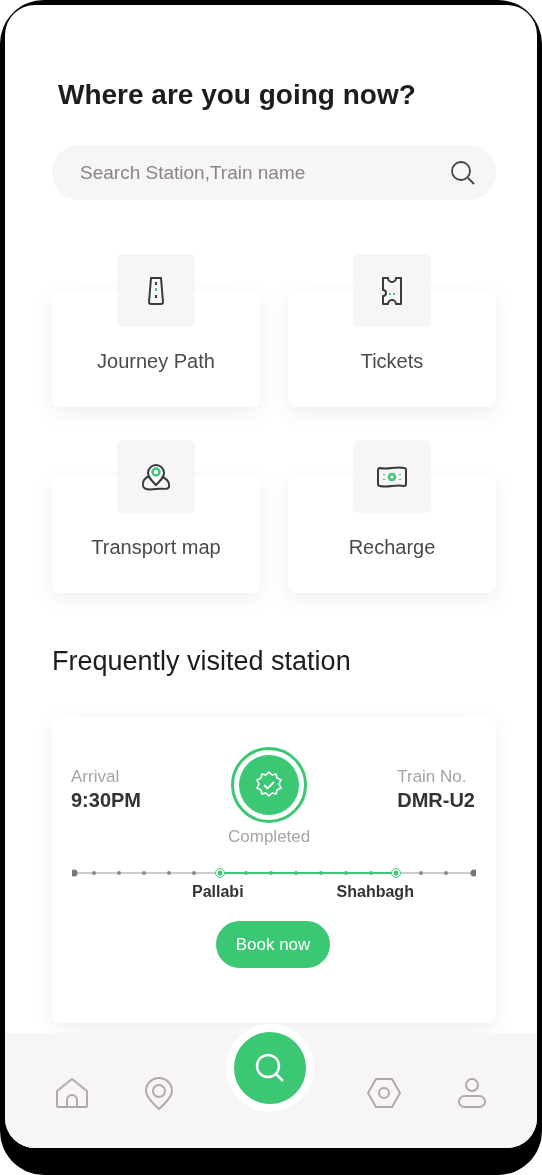 Image resolution: width=542 pixels, height=1175 pixels. I want to click on status-text: Completed, so click(269, 837).